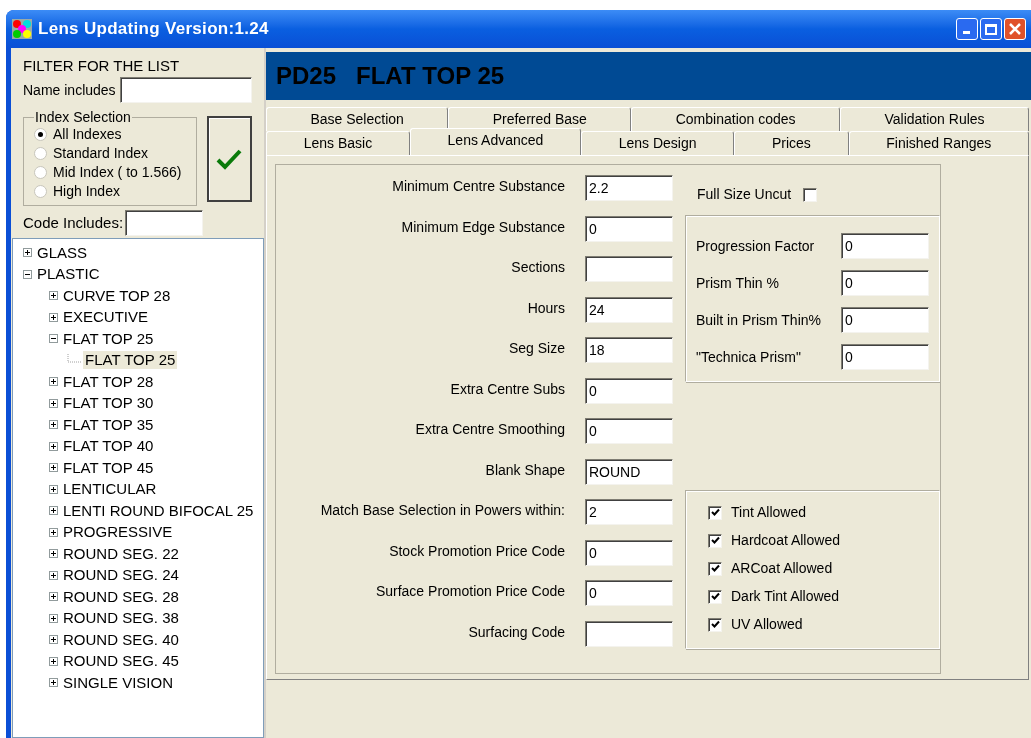 The image size is (1031, 738). I want to click on text-field: ROUND, so click(629, 471).